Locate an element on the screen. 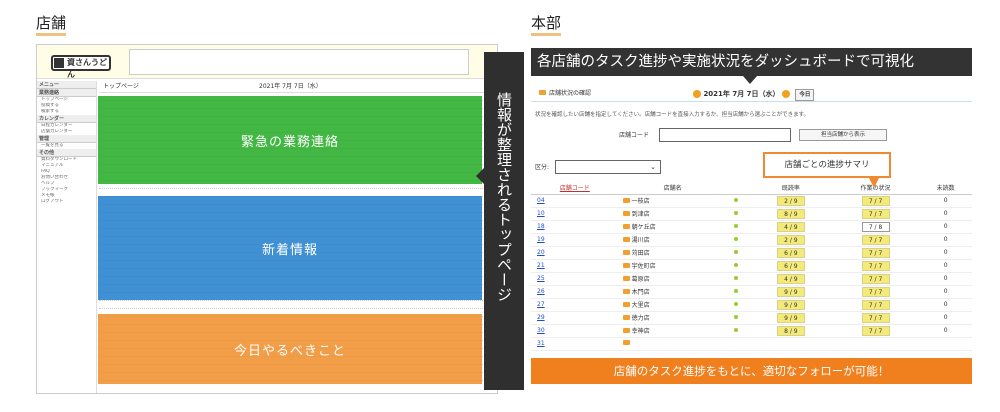 This screenshot has height=412, width=1000. table-row: 21 宇佐町店 6 / 9 7 / 7 0 is located at coordinates (751, 266).